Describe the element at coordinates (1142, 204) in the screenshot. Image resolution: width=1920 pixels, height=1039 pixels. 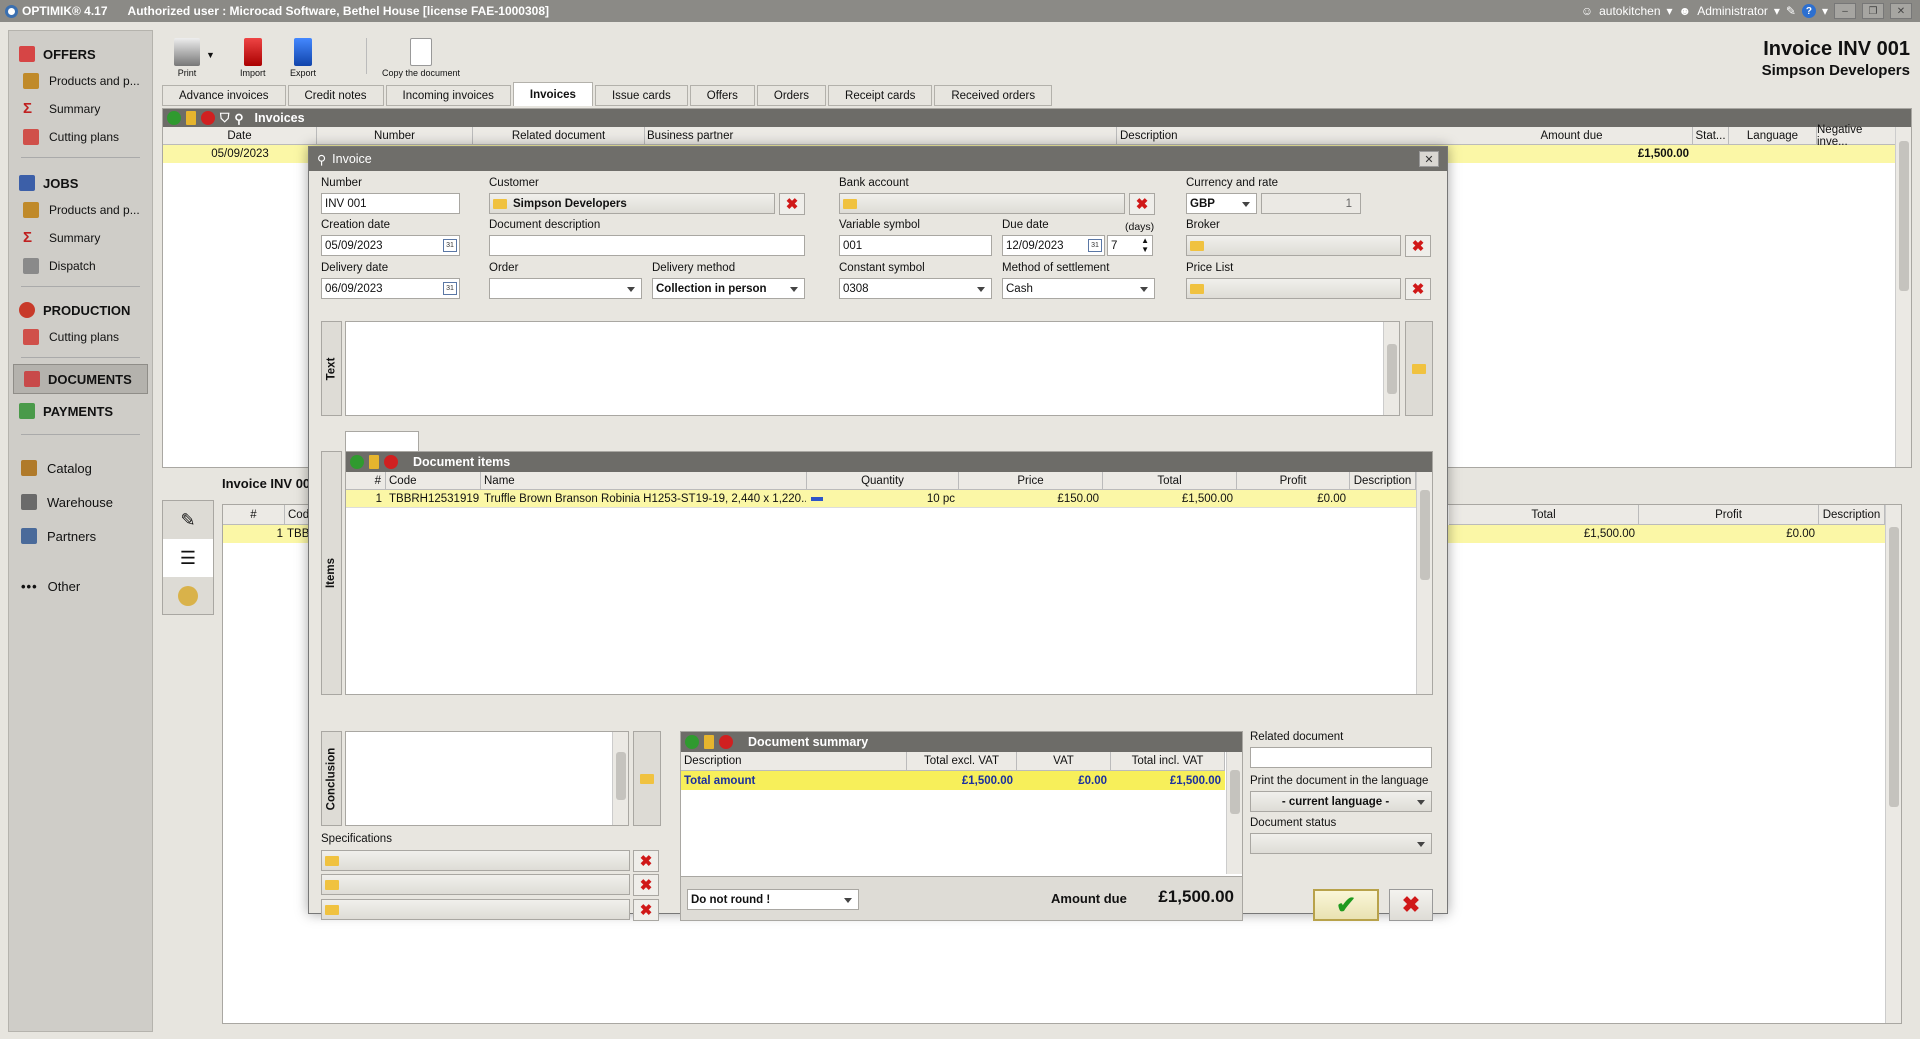
I see `clear-bank-account-button: ✖` at that location.